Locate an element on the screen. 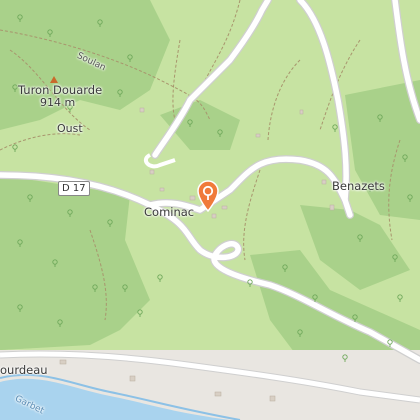  peak-name-label: Turon Douarde is located at coordinates (60, 90).